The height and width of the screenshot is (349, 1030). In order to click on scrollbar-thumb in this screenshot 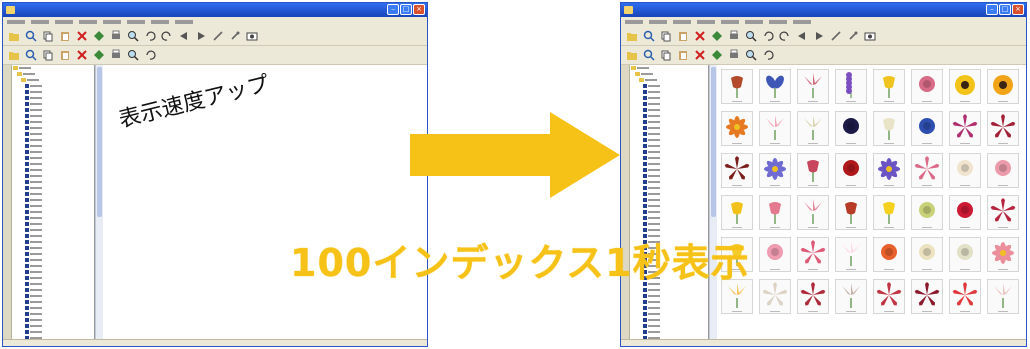, I will do `click(713, 142)`.